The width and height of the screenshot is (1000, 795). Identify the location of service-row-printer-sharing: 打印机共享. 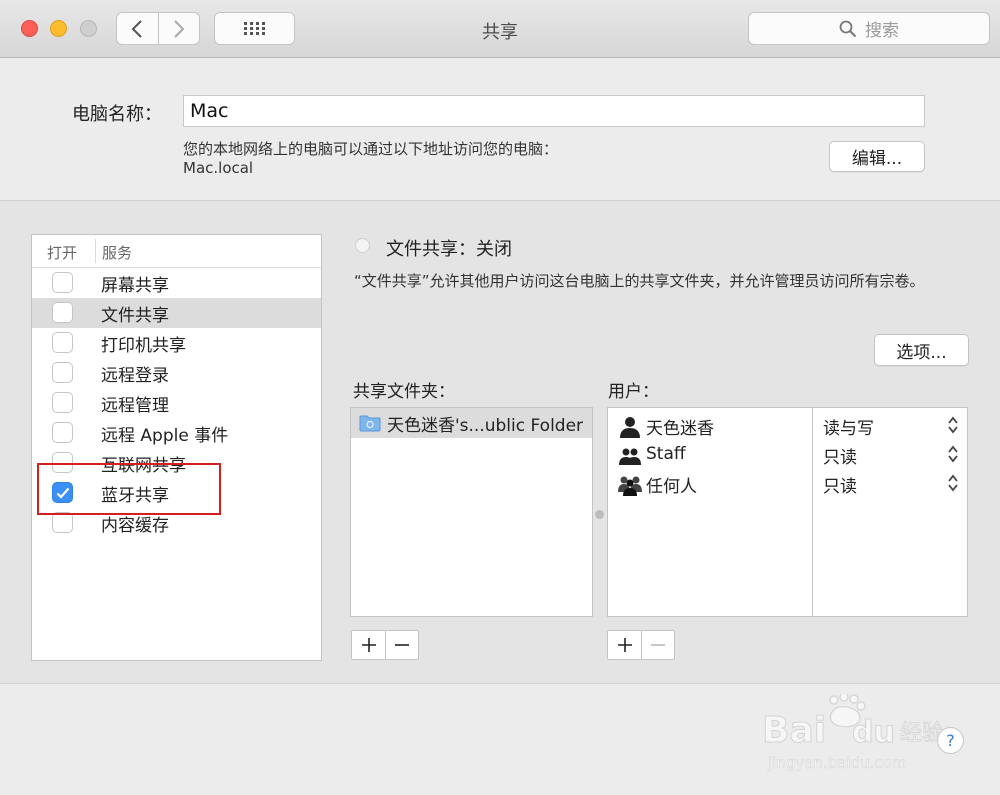
(176, 343).